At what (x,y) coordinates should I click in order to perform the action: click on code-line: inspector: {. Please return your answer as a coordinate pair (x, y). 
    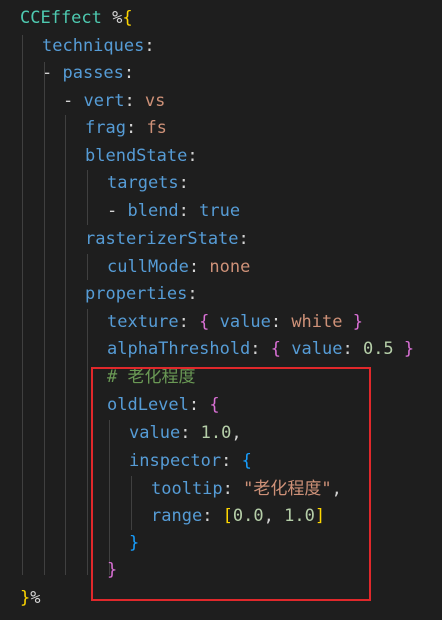
    Looking at the image, I should click on (190, 461).